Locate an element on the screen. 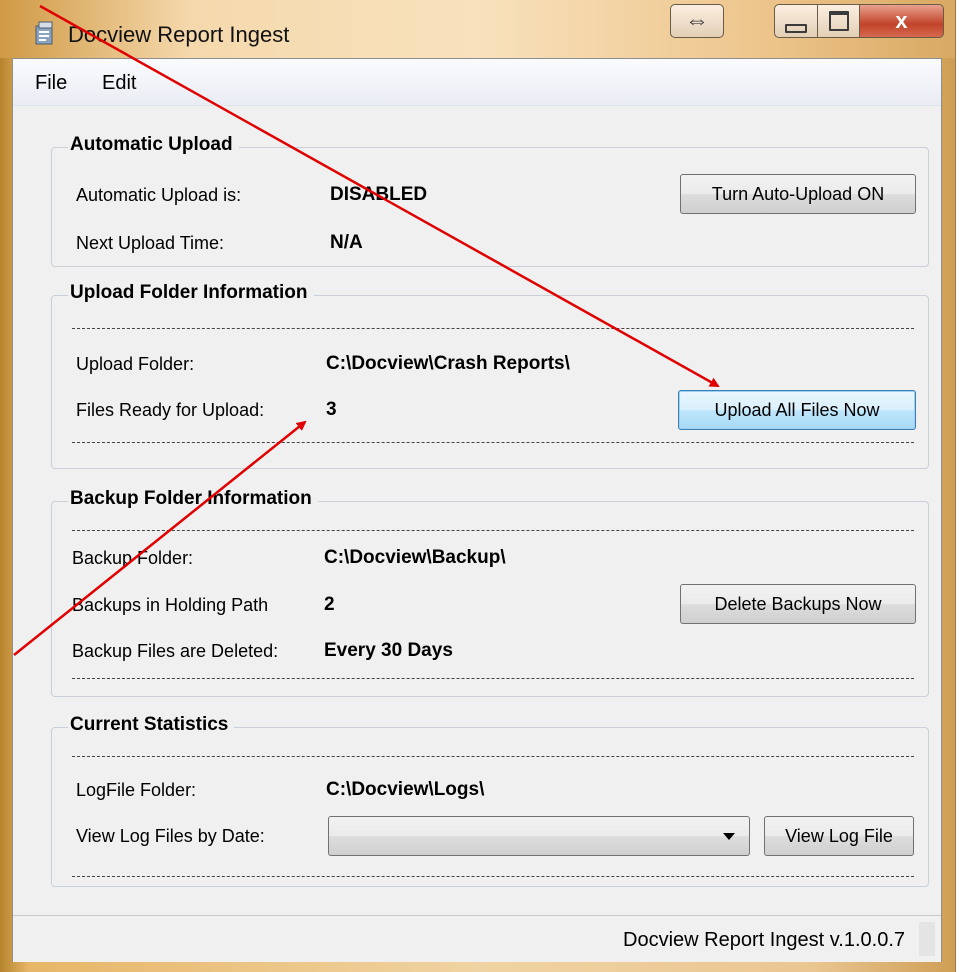  maximize-button is located at coordinates (839, 21).